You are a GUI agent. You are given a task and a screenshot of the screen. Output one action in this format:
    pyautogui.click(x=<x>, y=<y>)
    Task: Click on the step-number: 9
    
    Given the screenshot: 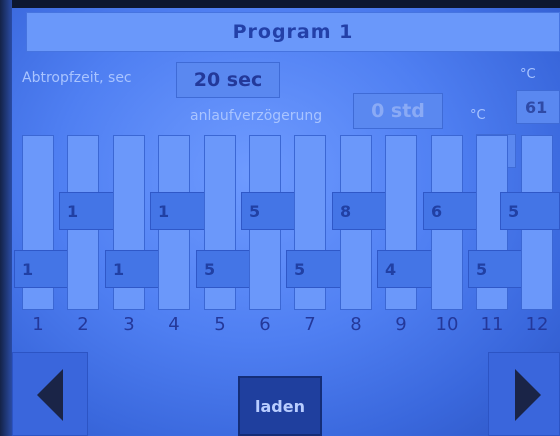 What is the action you would take?
    pyautogui.click(x=401, y=324)
    